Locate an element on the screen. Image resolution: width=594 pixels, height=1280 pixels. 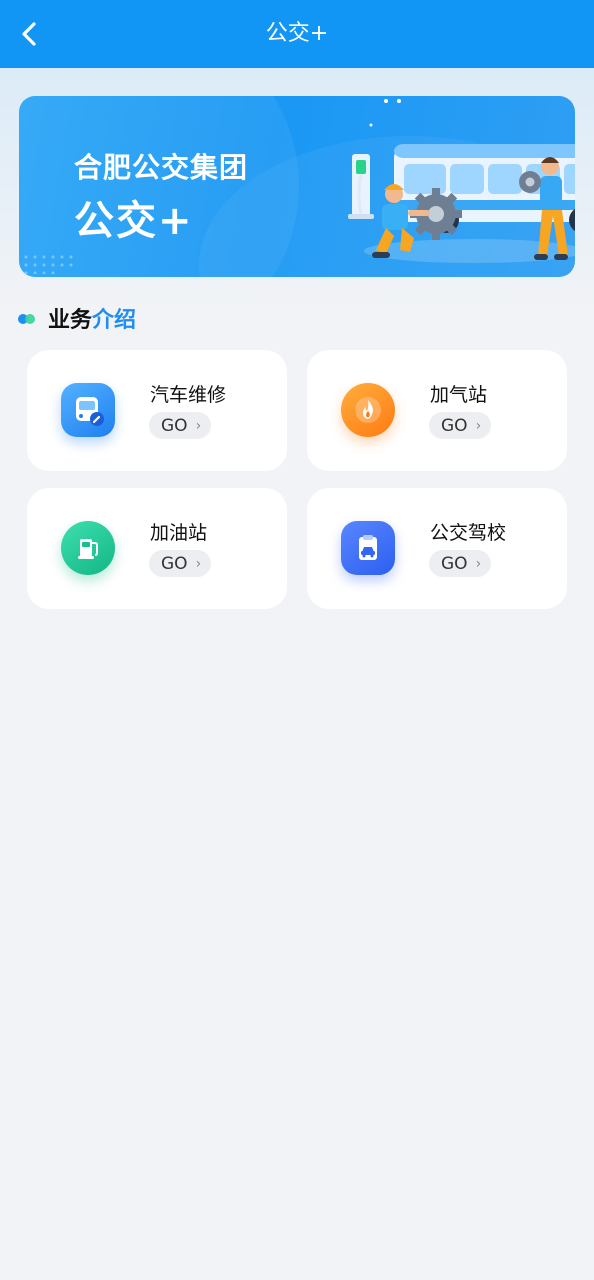
app-header: 公交+ is located at coordinates (297, 34).